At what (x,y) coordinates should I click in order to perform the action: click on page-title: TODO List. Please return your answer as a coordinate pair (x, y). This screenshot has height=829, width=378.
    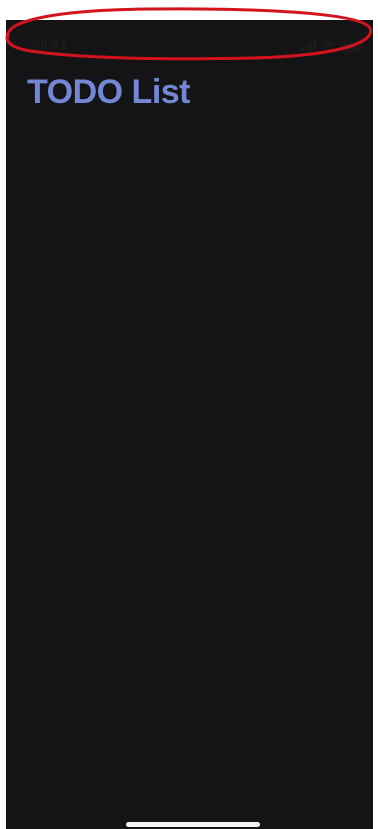
    Looking at the image, I should click on (109, 92).